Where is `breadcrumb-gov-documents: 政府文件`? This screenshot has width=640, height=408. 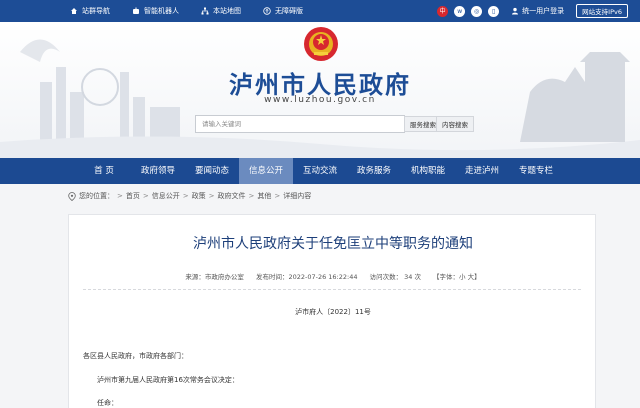
breadcrumb-gov-documents: 政府文件 is located at coordinates (232, 196).